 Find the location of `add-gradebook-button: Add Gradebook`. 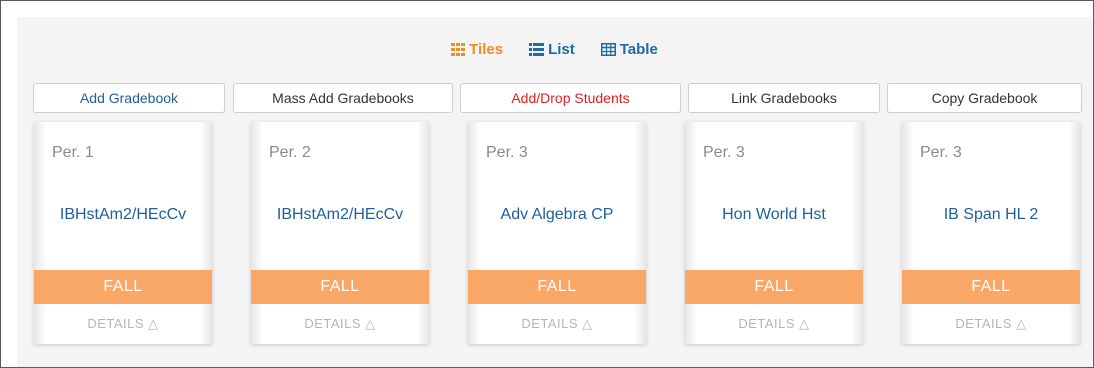

add-gradebook-button: Add Gradebook is located at coordinates (129, 98).